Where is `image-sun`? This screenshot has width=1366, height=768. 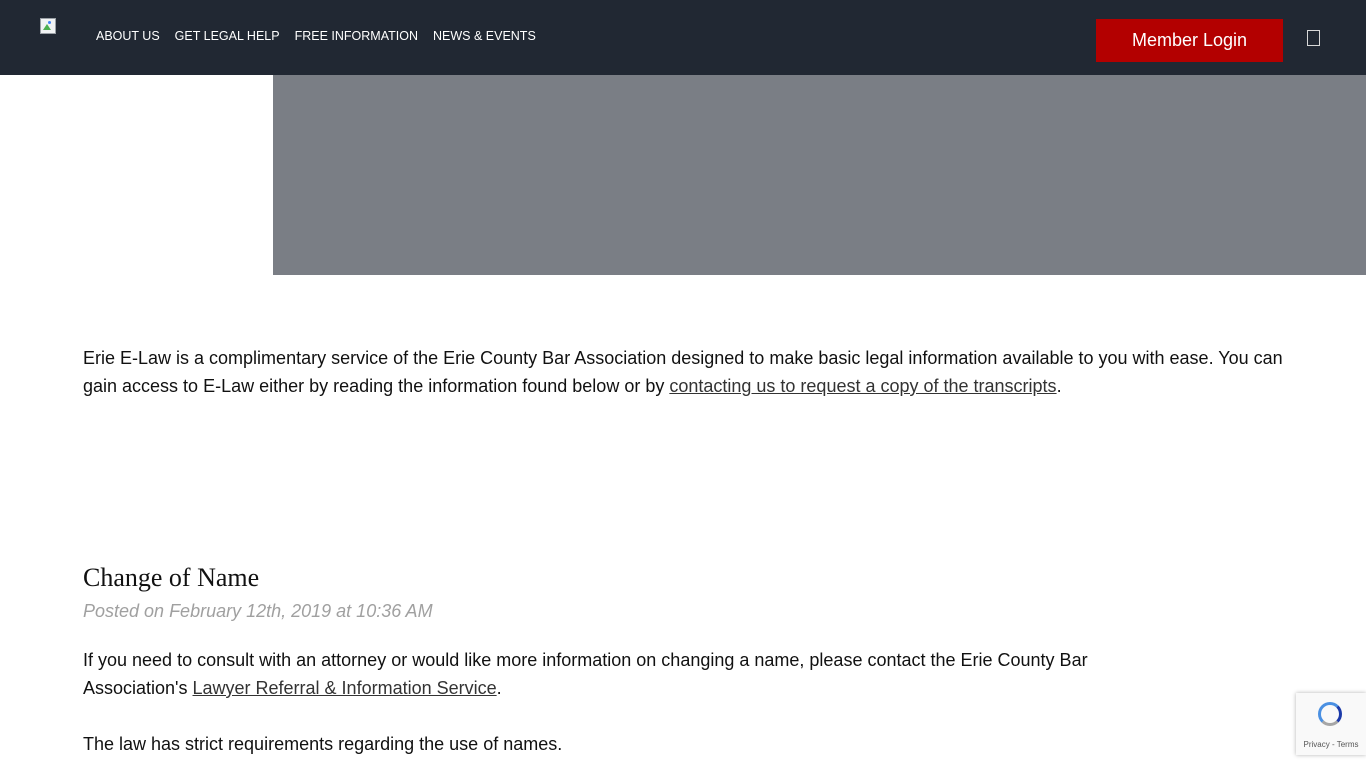 image-sun is located at coordinates (49, 22).